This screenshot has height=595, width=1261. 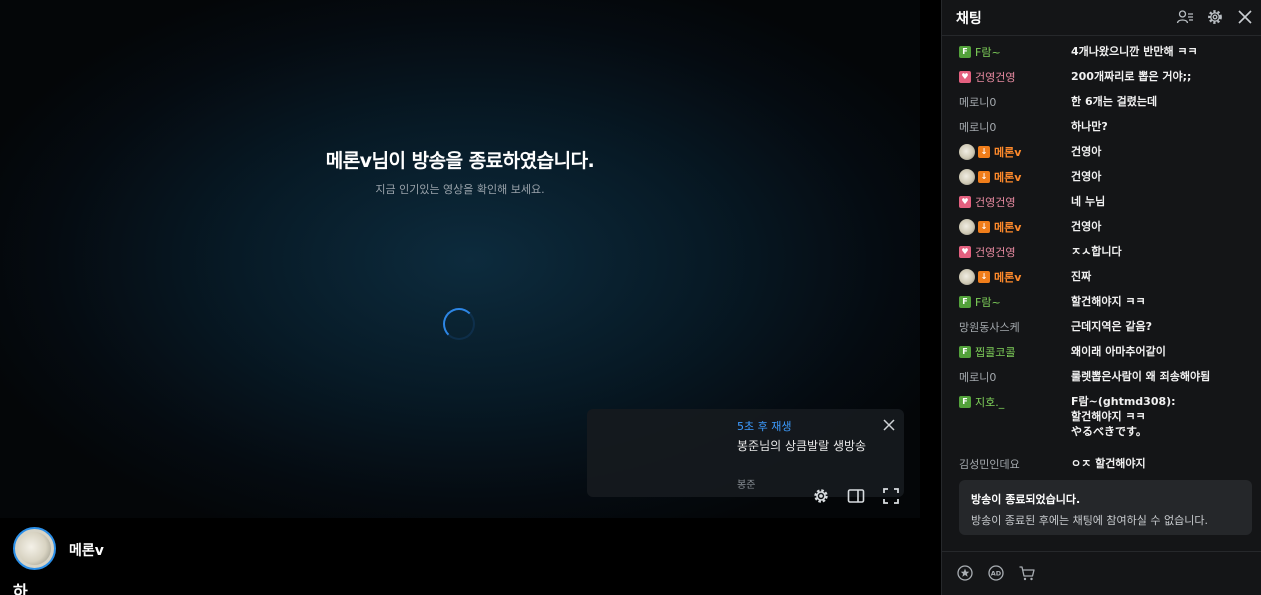 What do you see at coordinates (1108, 463) in the screenshot?
I see `chat-text: ㅇㅈ 할건해야지` at bounding box center [1108, 463].